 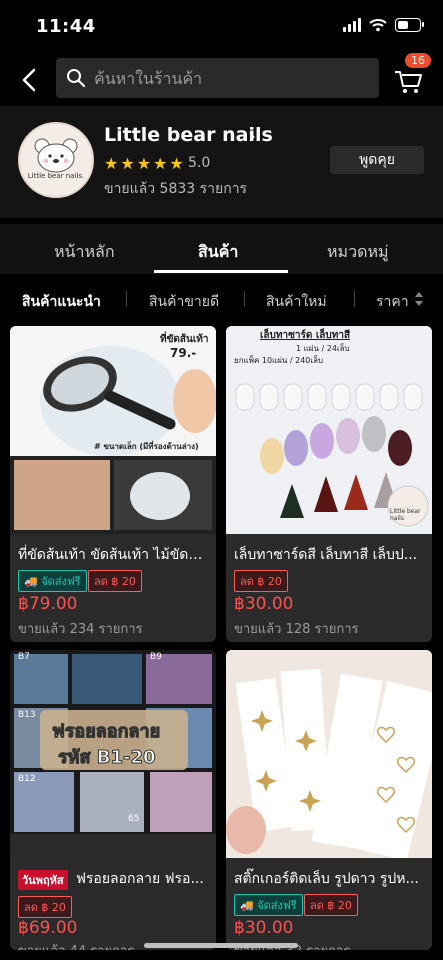 What do you see at coordinates (377, 160) in the screenshot?
I see `chat-button: พูดคุย` at bounding box center [377, 160].